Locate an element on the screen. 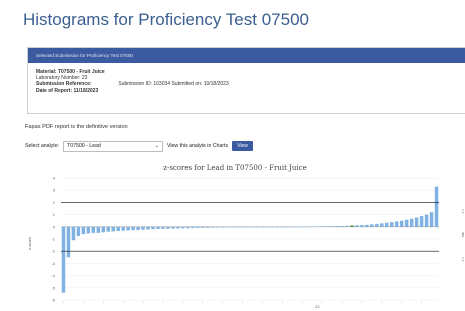 This screenshot has width=465, height=311. side-marker-2: ! is located at coordinates (463, 236).